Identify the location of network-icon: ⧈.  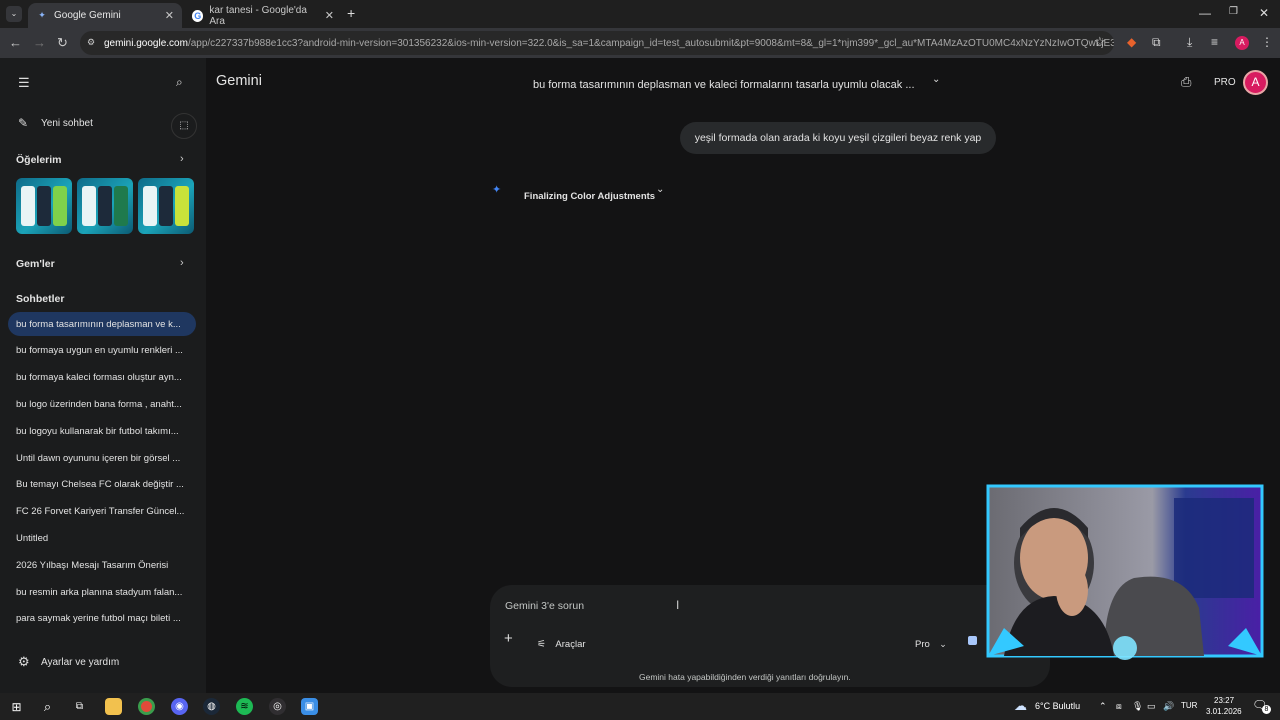
(1119, 706).